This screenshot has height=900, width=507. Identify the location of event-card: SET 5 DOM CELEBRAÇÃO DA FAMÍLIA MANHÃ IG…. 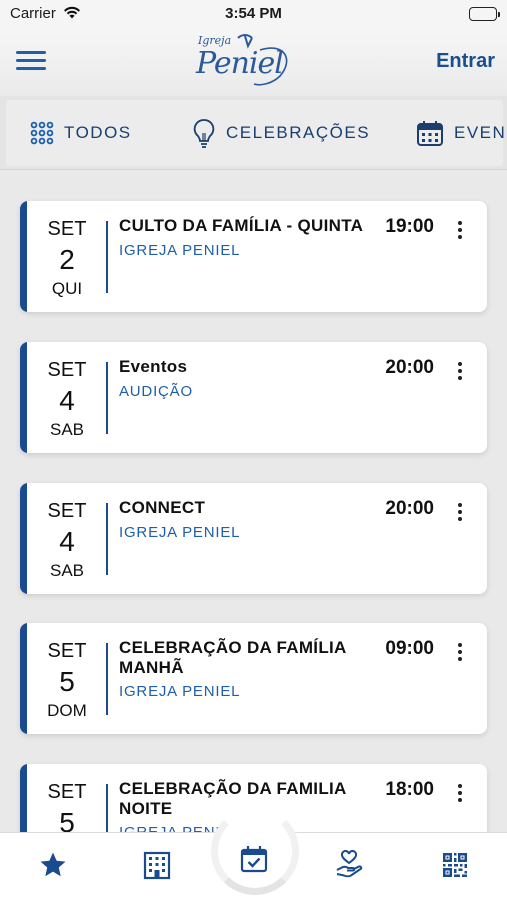
(253, 678).